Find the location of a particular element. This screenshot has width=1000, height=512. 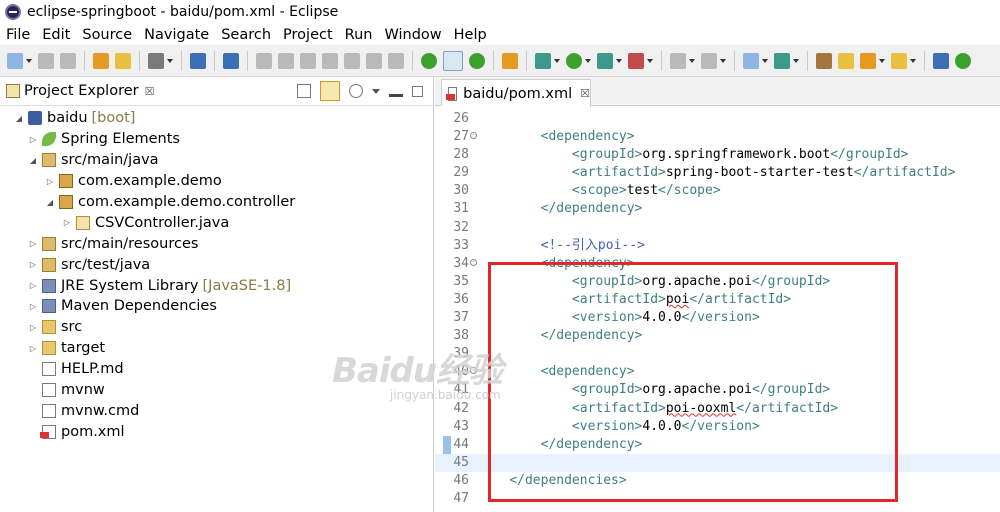

user-dropdown-icon is located at coordinates (170, 60).